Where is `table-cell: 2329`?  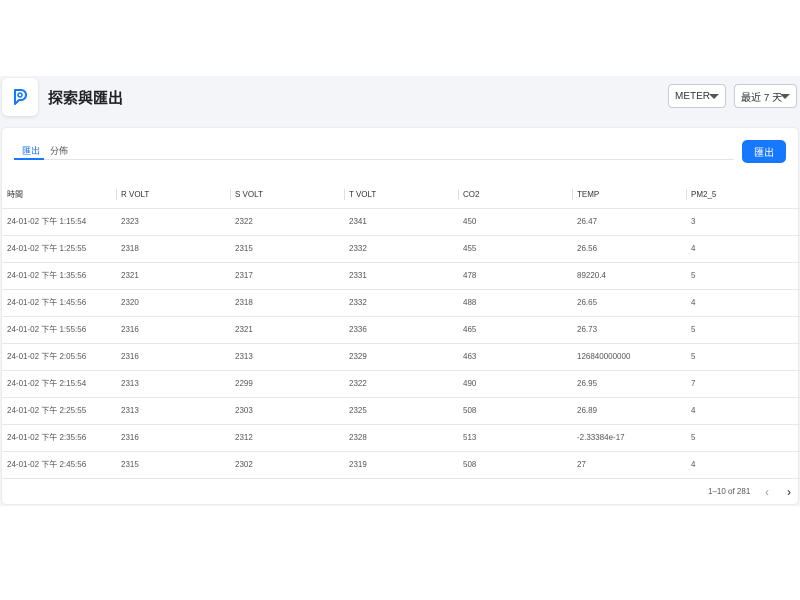
table-cell: 2329 is located at coordinates (401, 357).